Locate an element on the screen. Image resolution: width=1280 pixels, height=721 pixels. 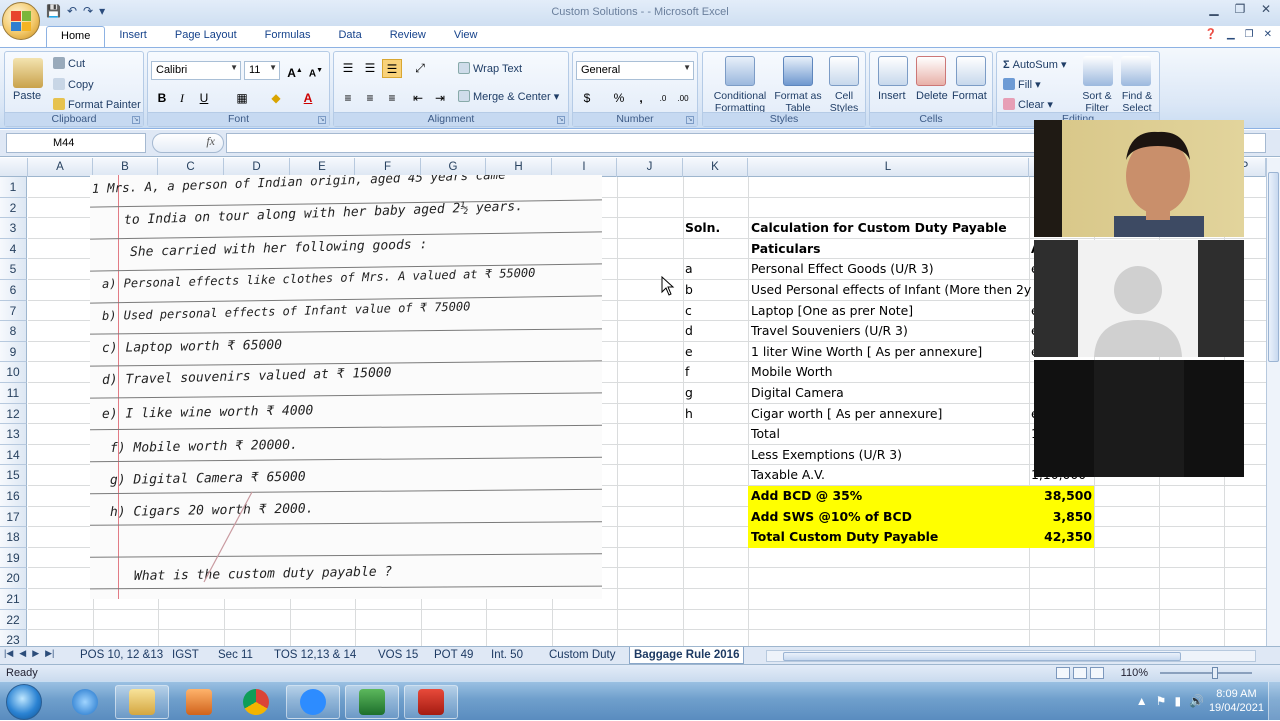
row-header: 18 is located at coordinates (13, 537).